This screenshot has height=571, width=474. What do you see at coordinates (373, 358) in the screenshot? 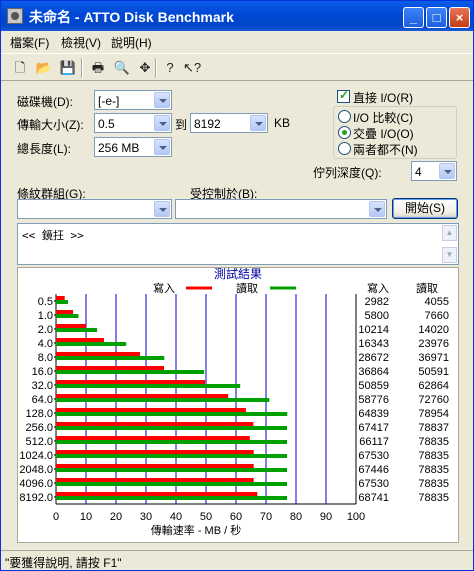
I see `write-value-8.0: 28672` at bounding box center [373, 358].